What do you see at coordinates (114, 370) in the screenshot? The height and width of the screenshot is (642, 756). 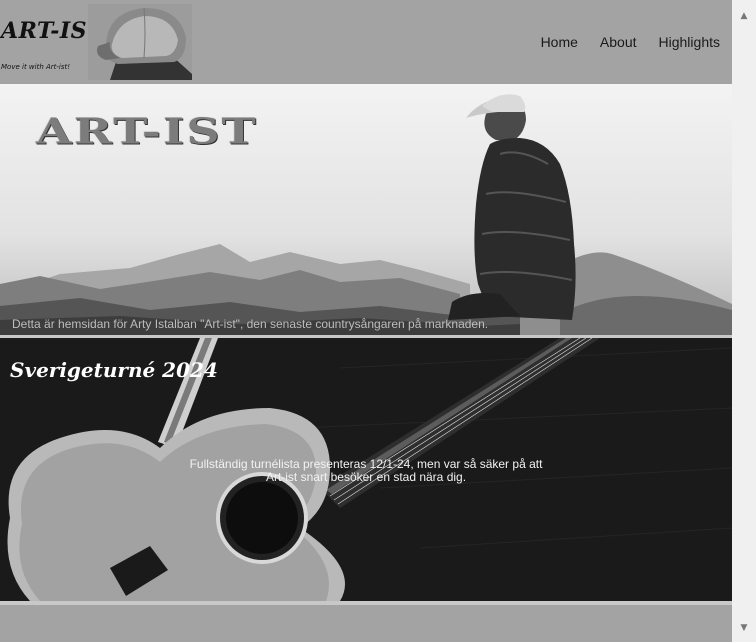 I see `tour-title: Sverigeturné 2024` at bounding box center [114, 370].